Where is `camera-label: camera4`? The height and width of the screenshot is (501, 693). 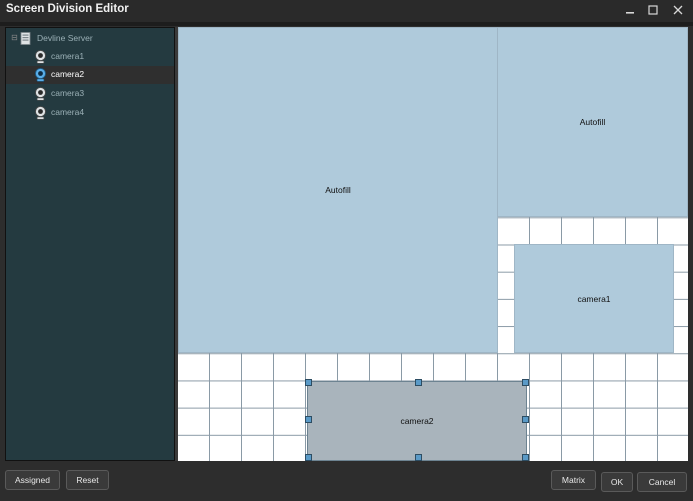 camera-label: camera4 is located at coordinates (68, 112).